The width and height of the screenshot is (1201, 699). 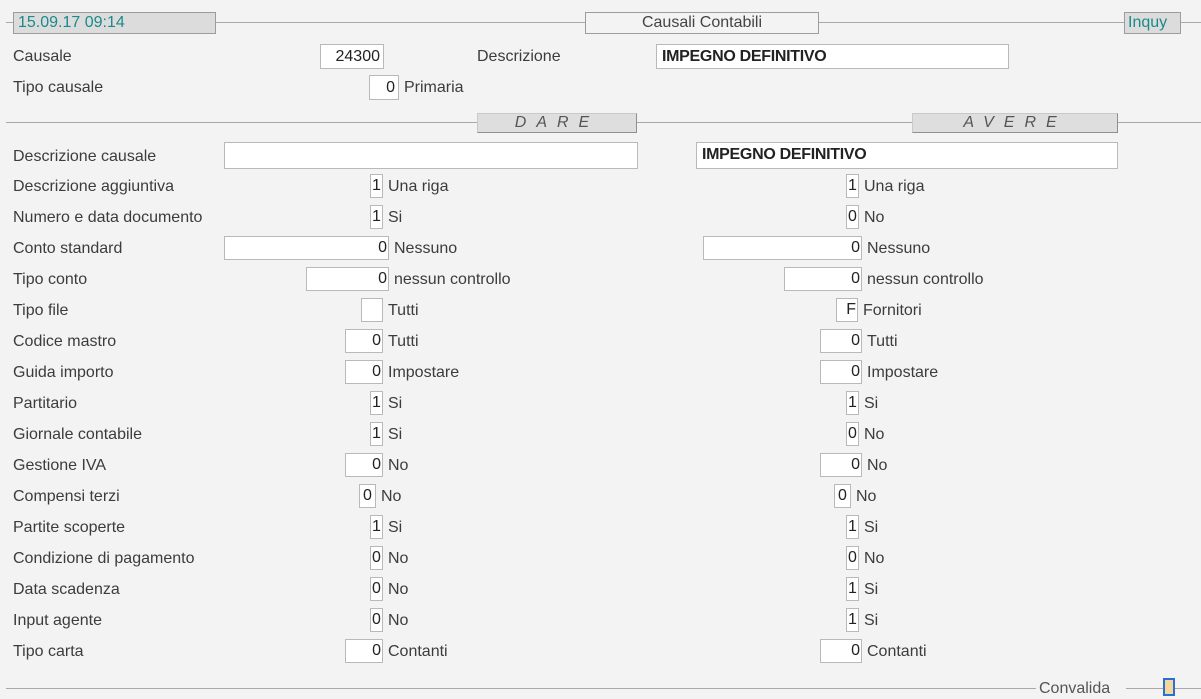 I want to click on descrizione-label: Descrizione, so click(x=519, y=56).